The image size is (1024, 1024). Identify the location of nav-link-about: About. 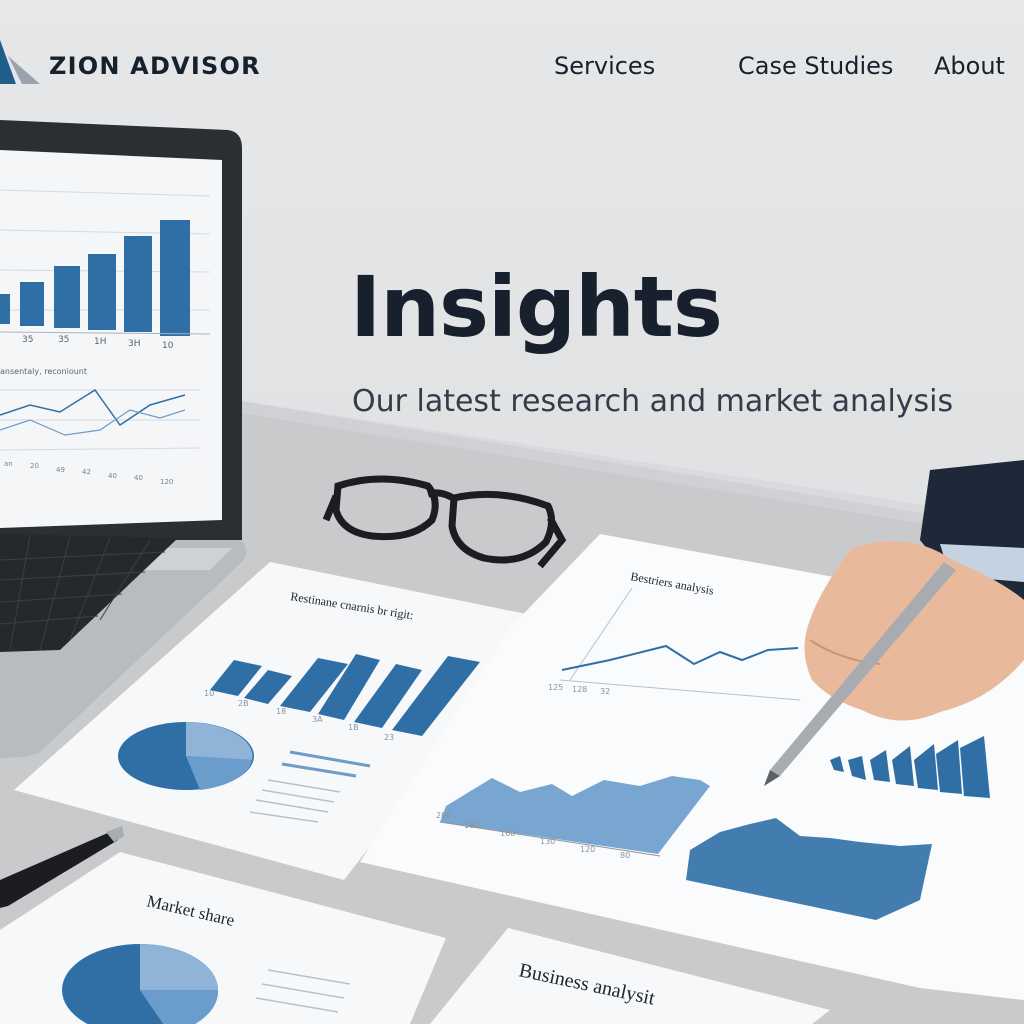
(969, 66).